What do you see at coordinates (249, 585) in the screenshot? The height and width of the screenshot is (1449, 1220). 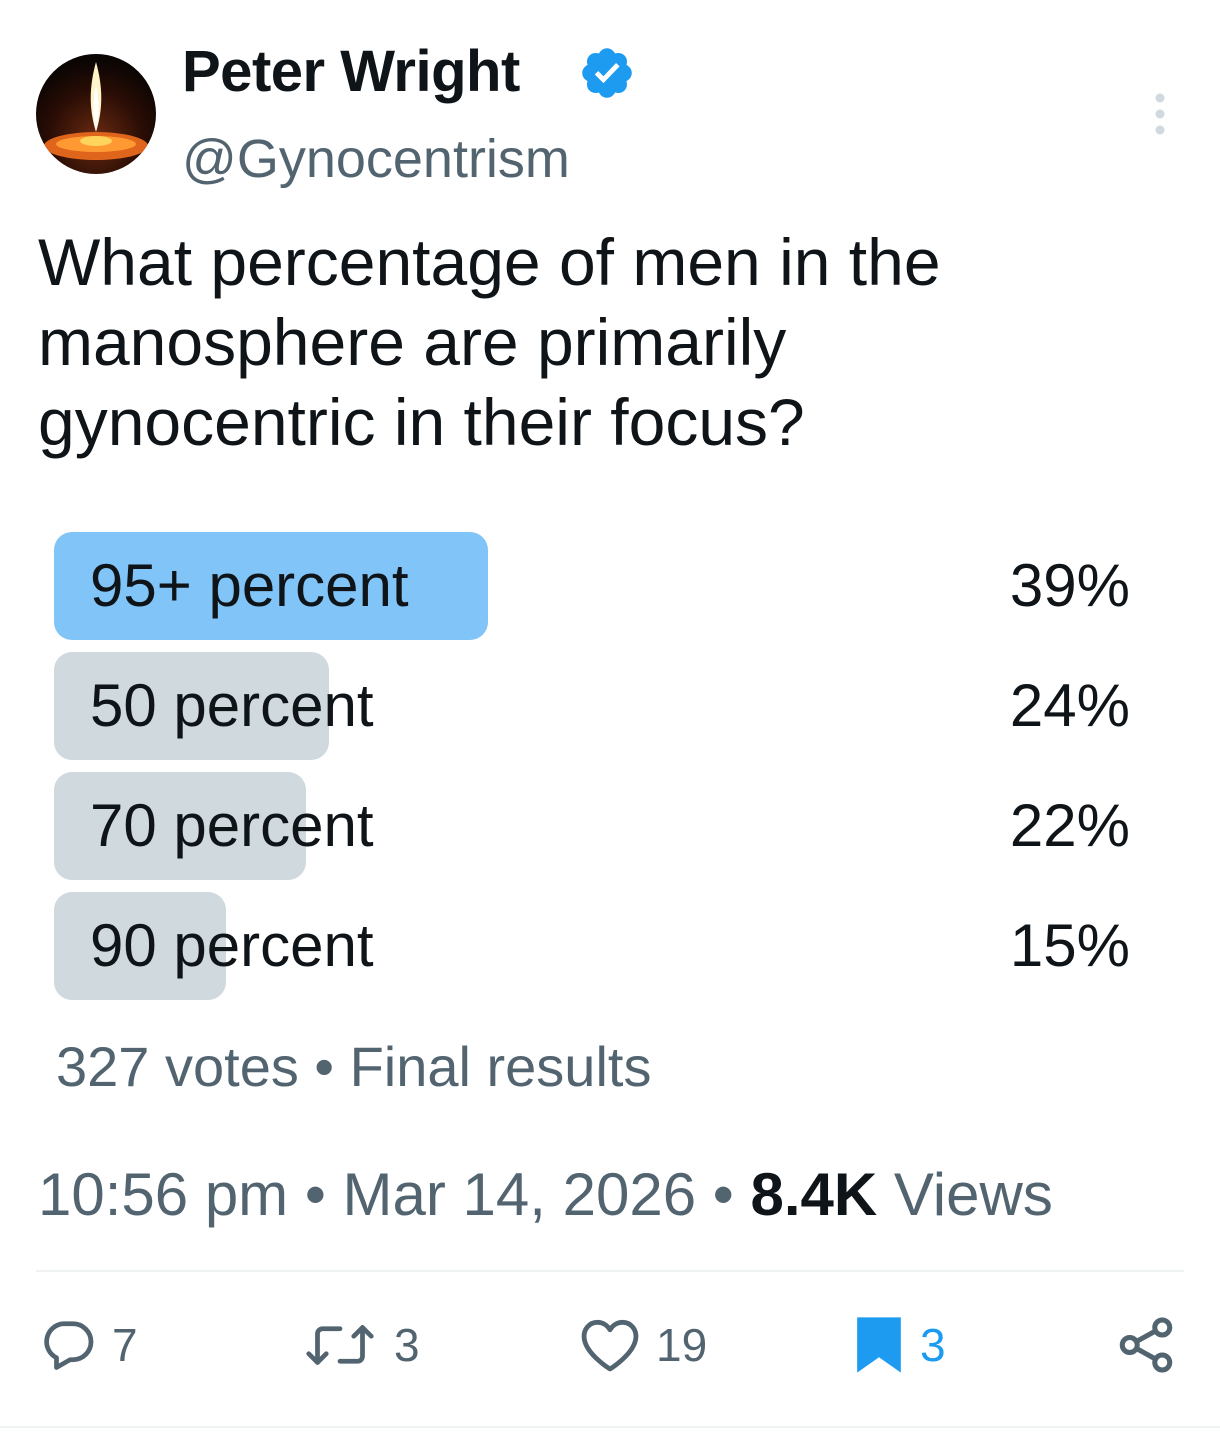 I see `poll-option-label: 95+ percent` at bounding box center [249, 585].